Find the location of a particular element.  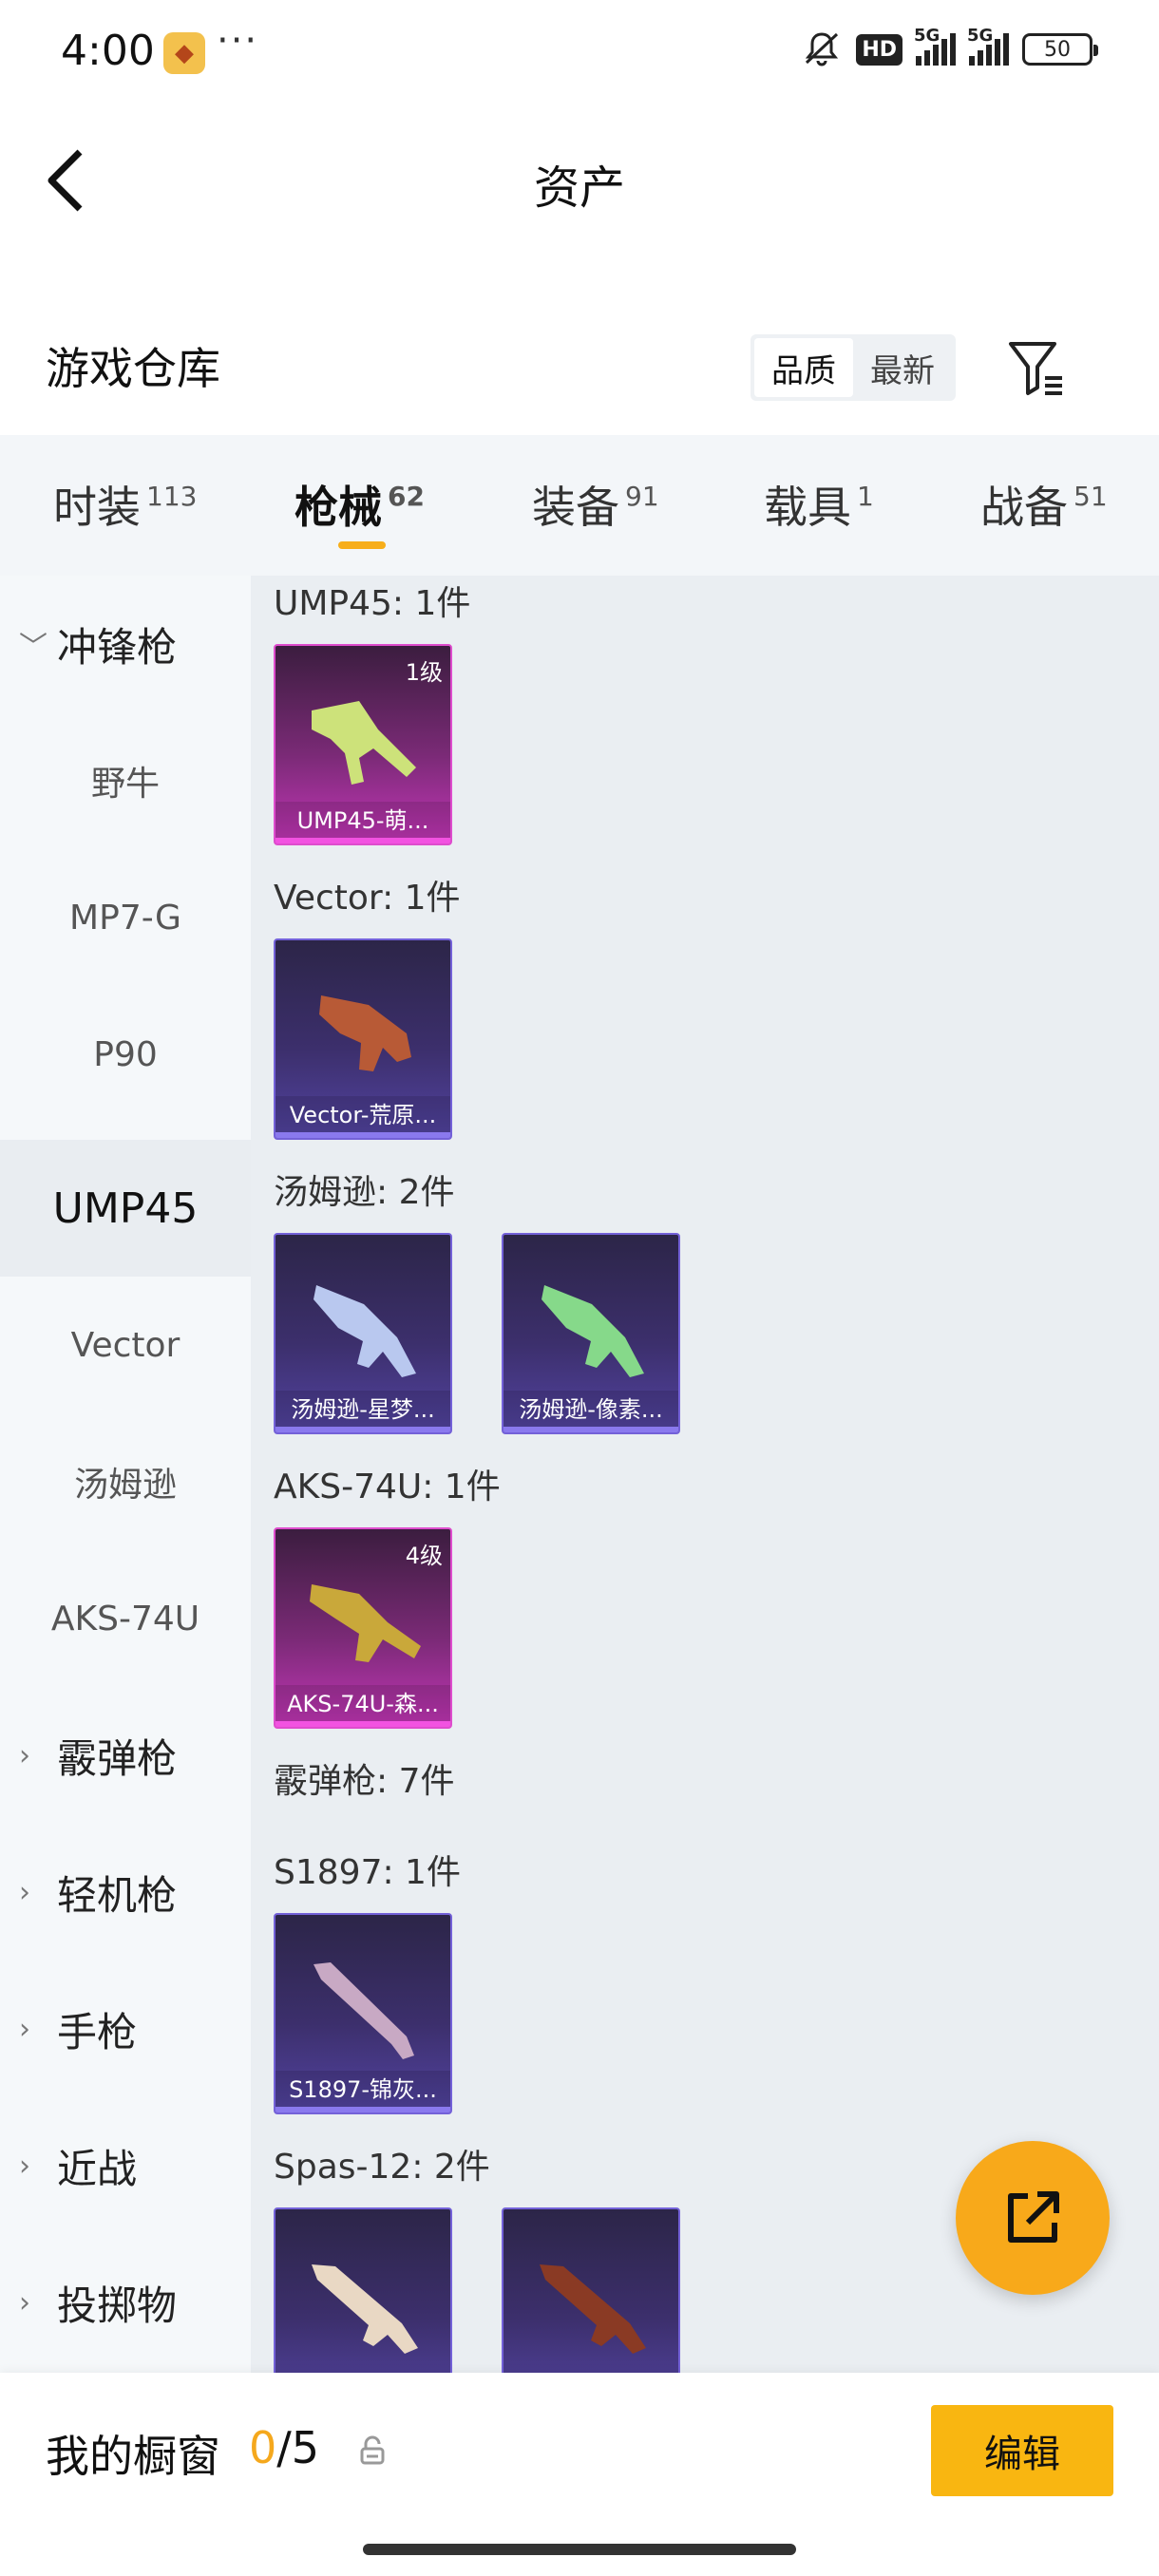

page-title: 资产 is located at coordinates (579, 188).